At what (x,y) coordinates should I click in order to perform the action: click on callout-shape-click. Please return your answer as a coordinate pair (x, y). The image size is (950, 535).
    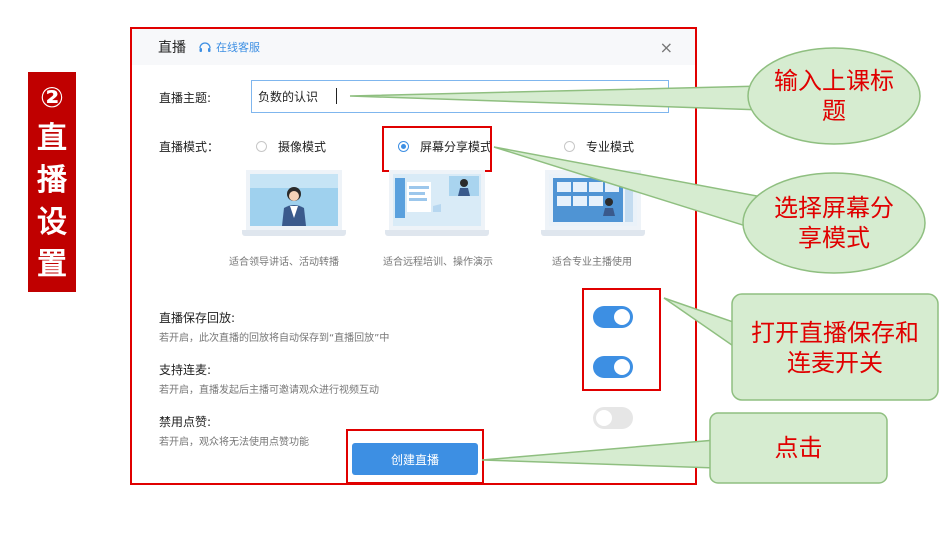
    Looking at the image, I should click on (599, 454).